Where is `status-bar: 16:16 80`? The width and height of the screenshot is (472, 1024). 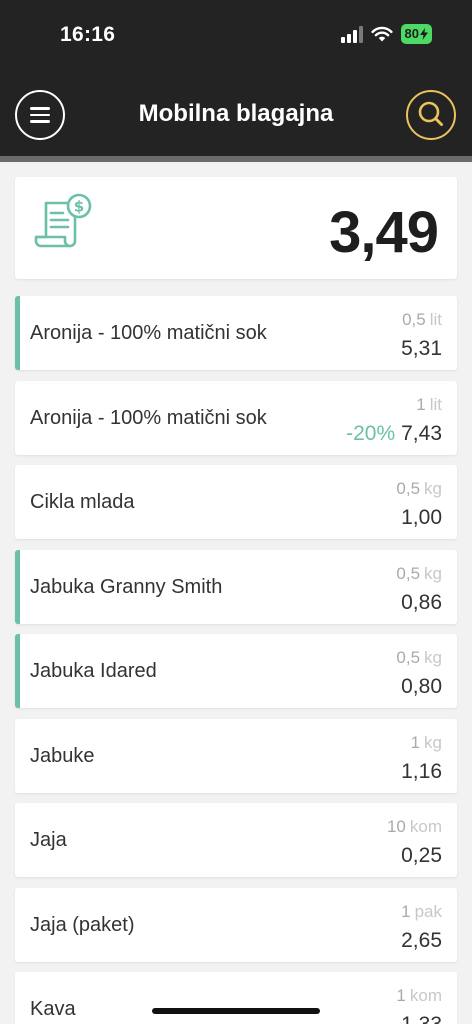 status-bar: 16:16 80 is located at coordinates (236, 36).